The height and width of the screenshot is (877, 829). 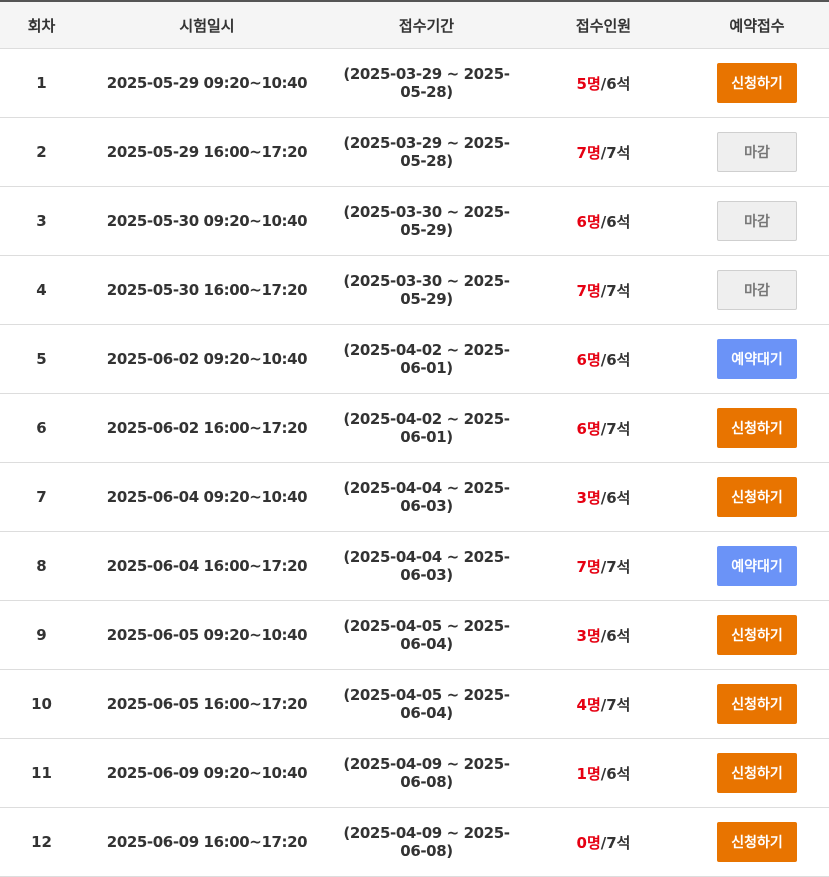 I want to click on applicants-cell: 6명/7석, so click(x=603, y=428).